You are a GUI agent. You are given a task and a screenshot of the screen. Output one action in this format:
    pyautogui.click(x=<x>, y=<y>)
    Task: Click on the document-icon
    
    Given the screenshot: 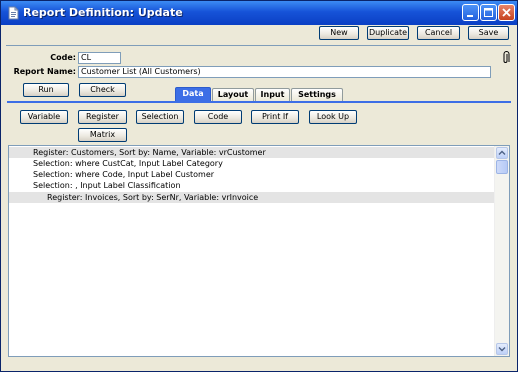 What is the action you would take?
    pyautogui.click(x=13, y=13)
    